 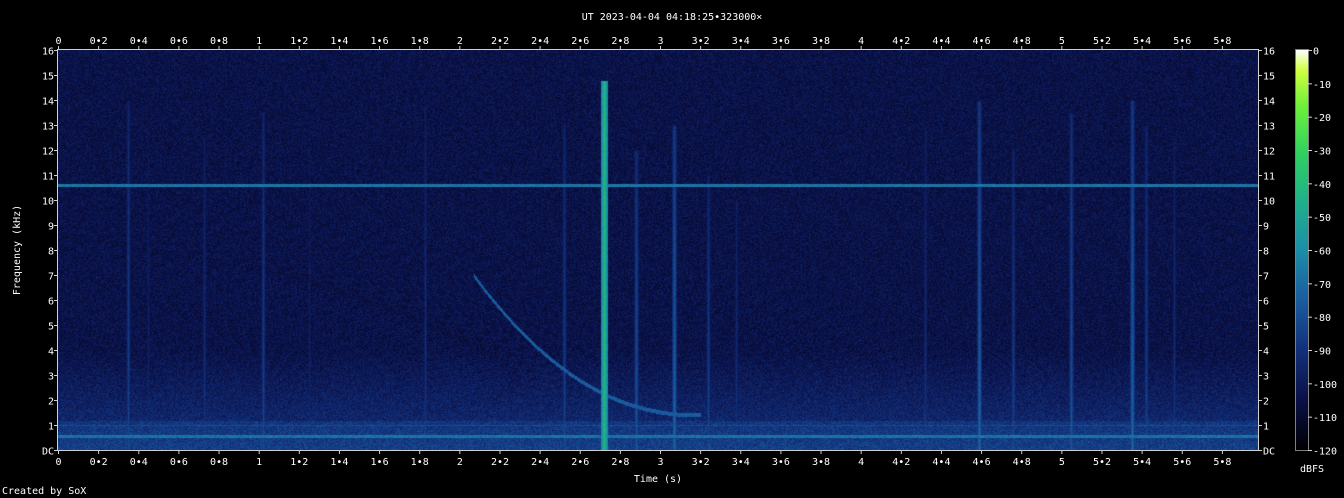 I want to click on y-tick-label-right: 16, so click(x=1269, y=52).